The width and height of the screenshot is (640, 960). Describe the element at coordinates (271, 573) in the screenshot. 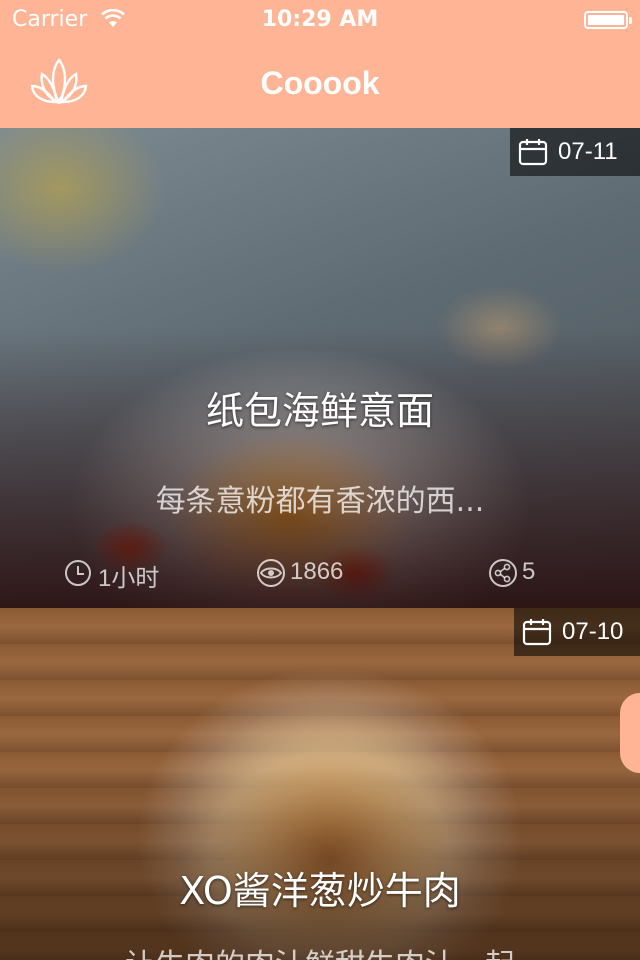

I see `eye-icon` at that location.